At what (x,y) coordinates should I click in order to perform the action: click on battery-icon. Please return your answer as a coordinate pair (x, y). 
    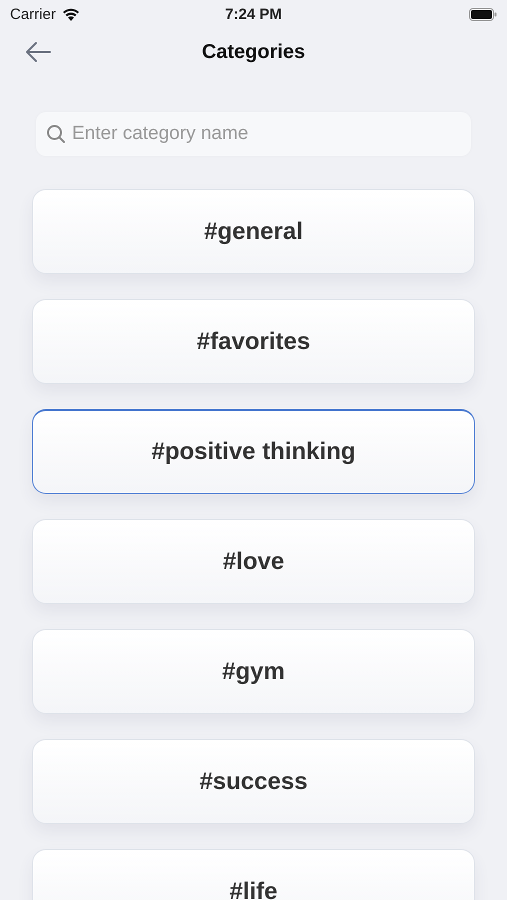
    Looking at the image, I should click on (483, 14).